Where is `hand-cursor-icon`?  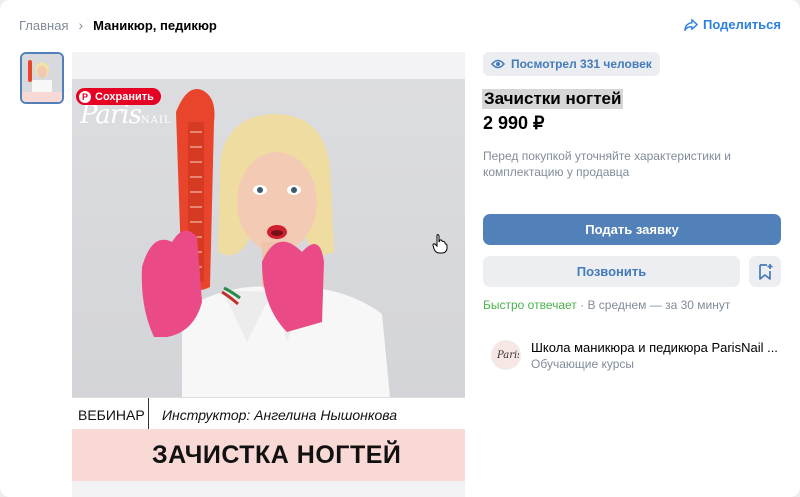 hand-cursor-icon is located at coordinates (440, 244).